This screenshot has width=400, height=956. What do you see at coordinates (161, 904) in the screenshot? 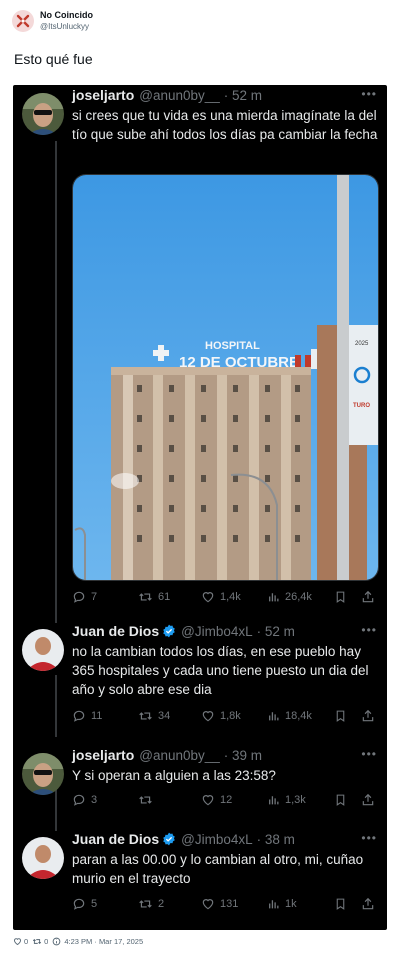
I see `retweet-count: 2` at bounding box center [161, 904].